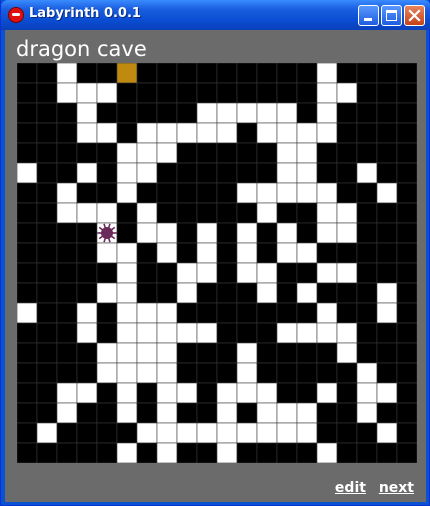  Describe the element at coordinates (368, 15) in the screenshot. I see `minimize-button` at that location.